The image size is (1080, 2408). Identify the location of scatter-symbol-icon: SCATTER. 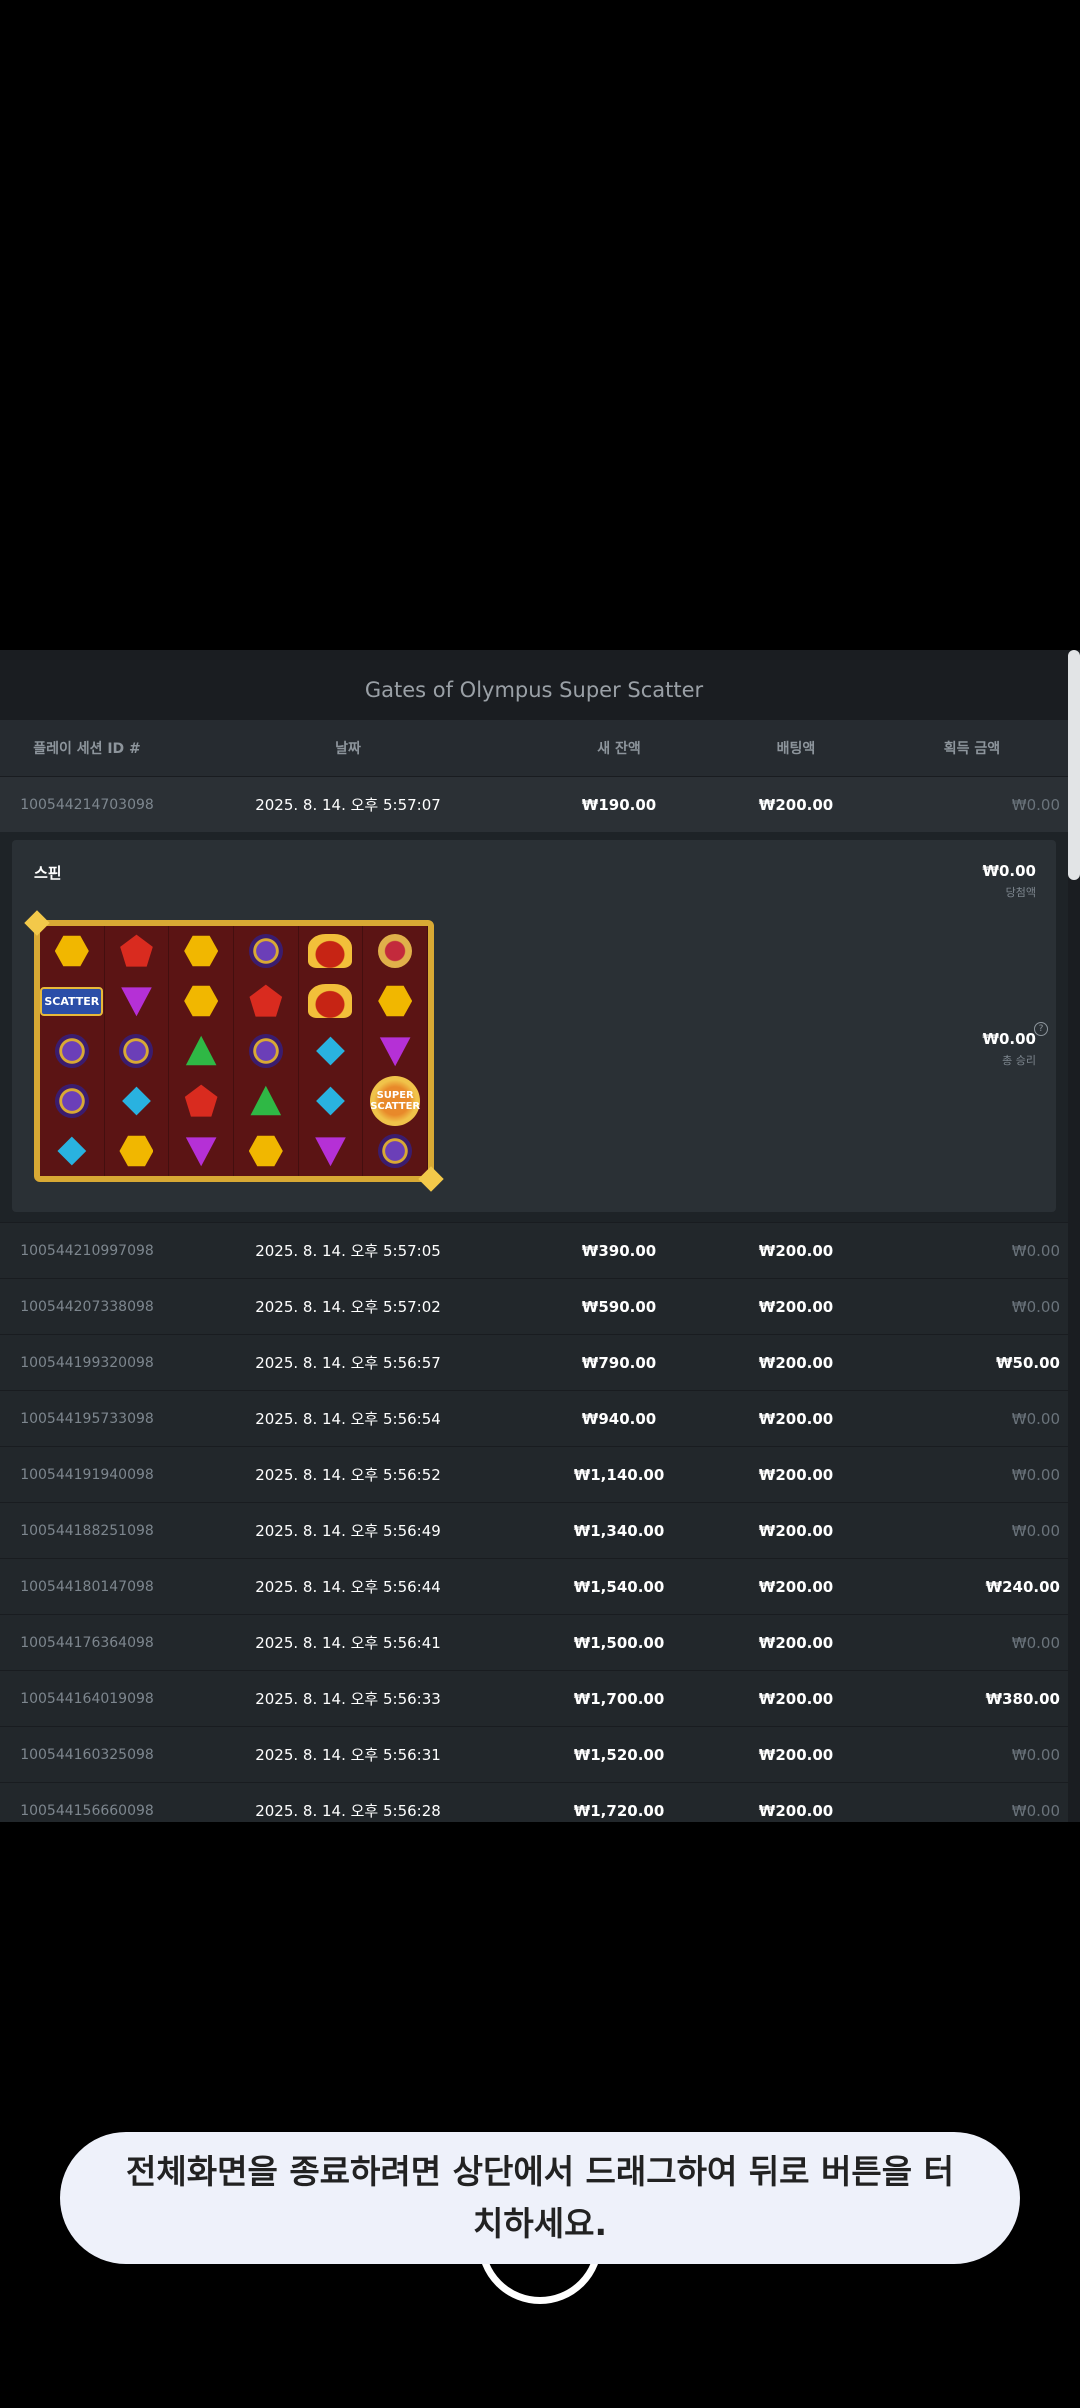
(72, 1001).